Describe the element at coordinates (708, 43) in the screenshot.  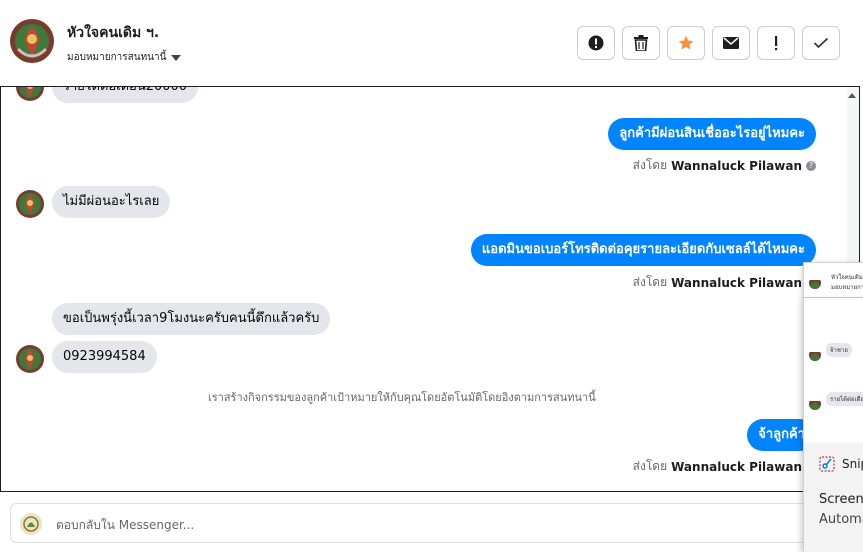
I see `conversation-toolbar` at that location.